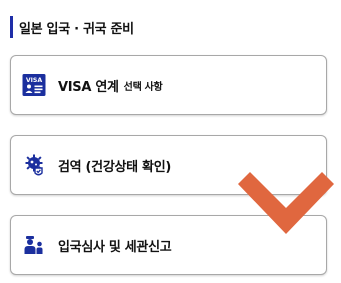 Image resolution: width=341 pixels, height=283 pixels. Describe the element at coordinates (115, 247) in the screenshot. I see `card-label: 입국심사 및 세관신고` at that location.